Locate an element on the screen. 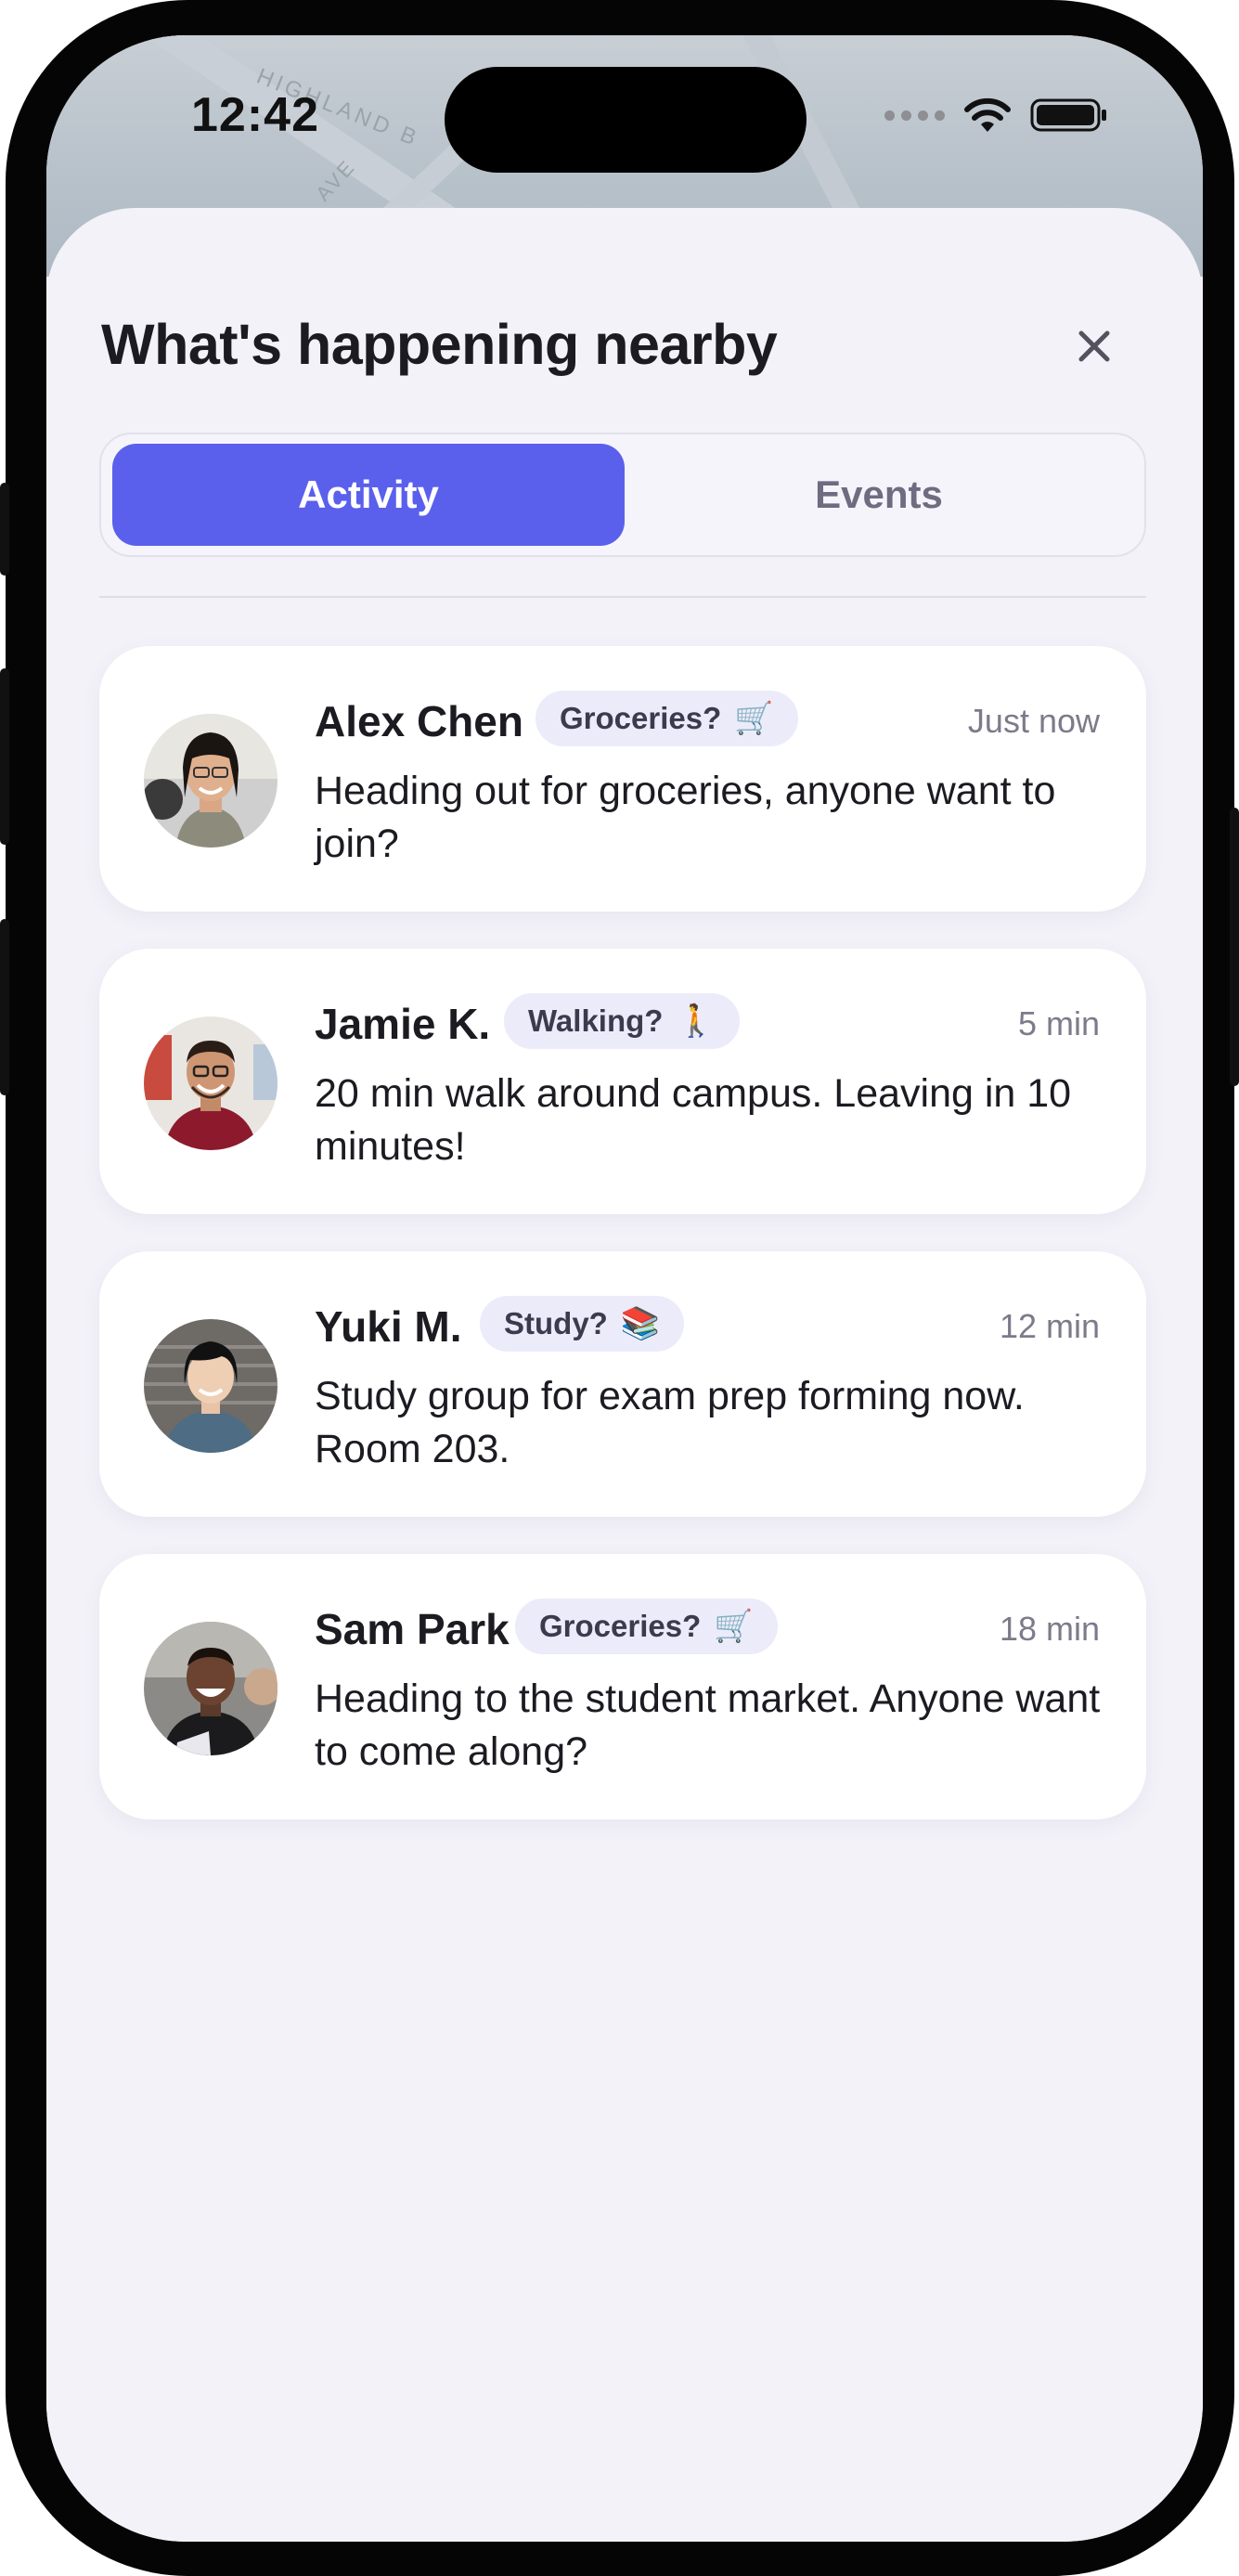 This screenshot has height=2576, width=1239. sheet-title: What's happening nearby is located at coordinates (439, 344).